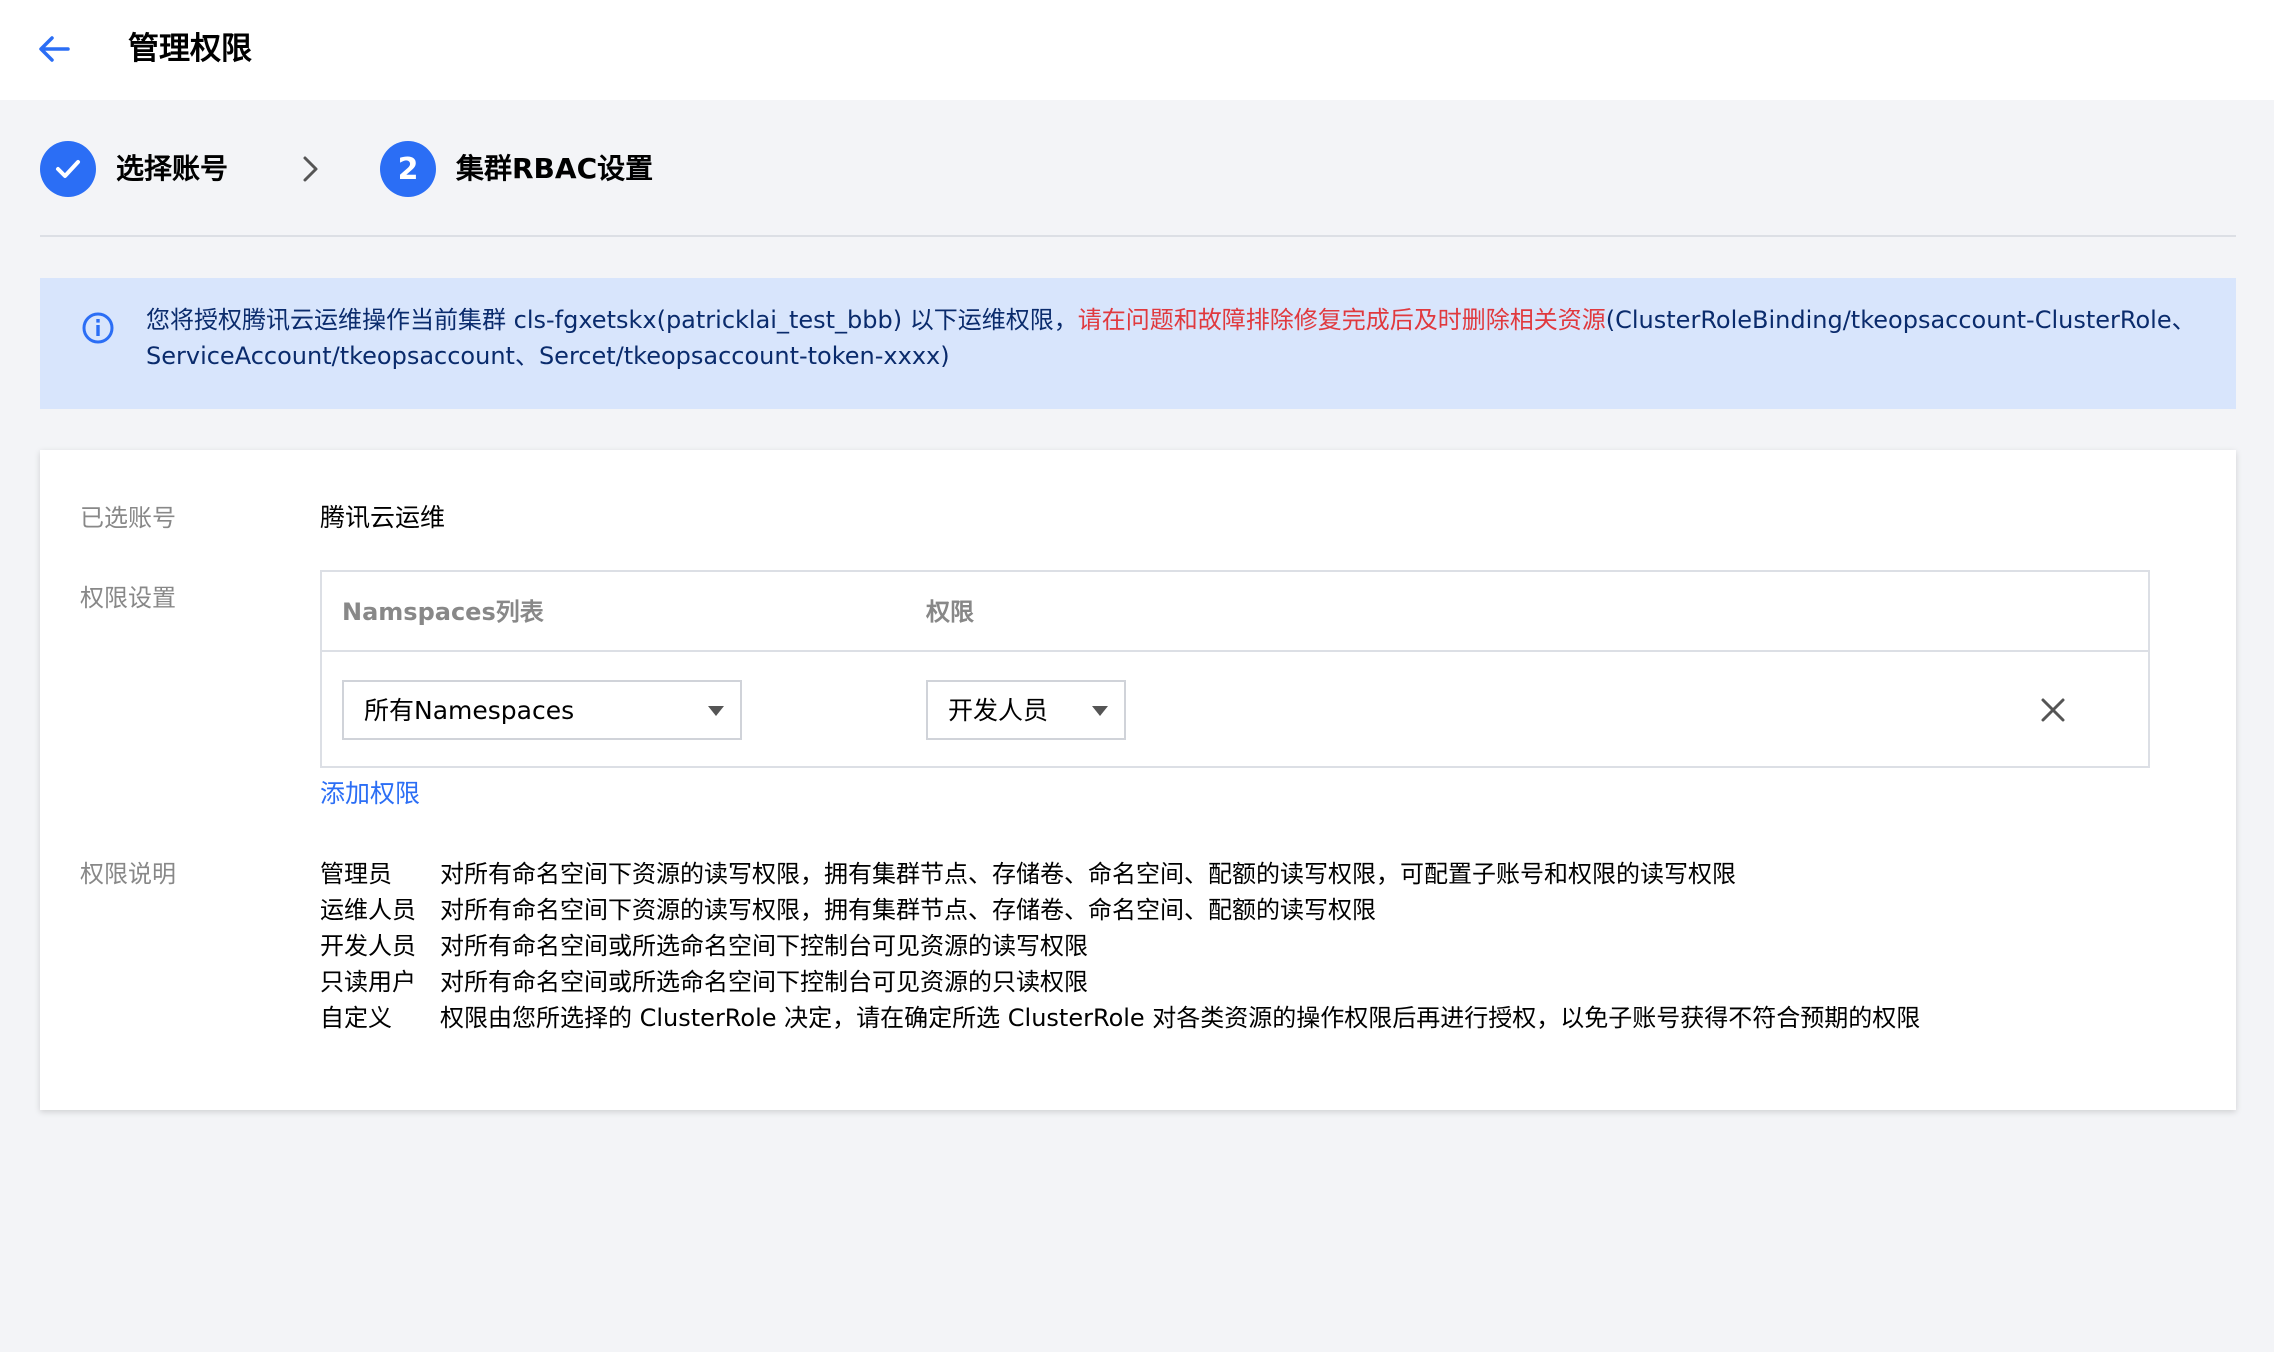 The width and height of the screenshot is (2274, 1352). I want to click on alert-text-warning: 请在问题和故障排除修复完成后及时删除相关资源, so click(1341, 320).